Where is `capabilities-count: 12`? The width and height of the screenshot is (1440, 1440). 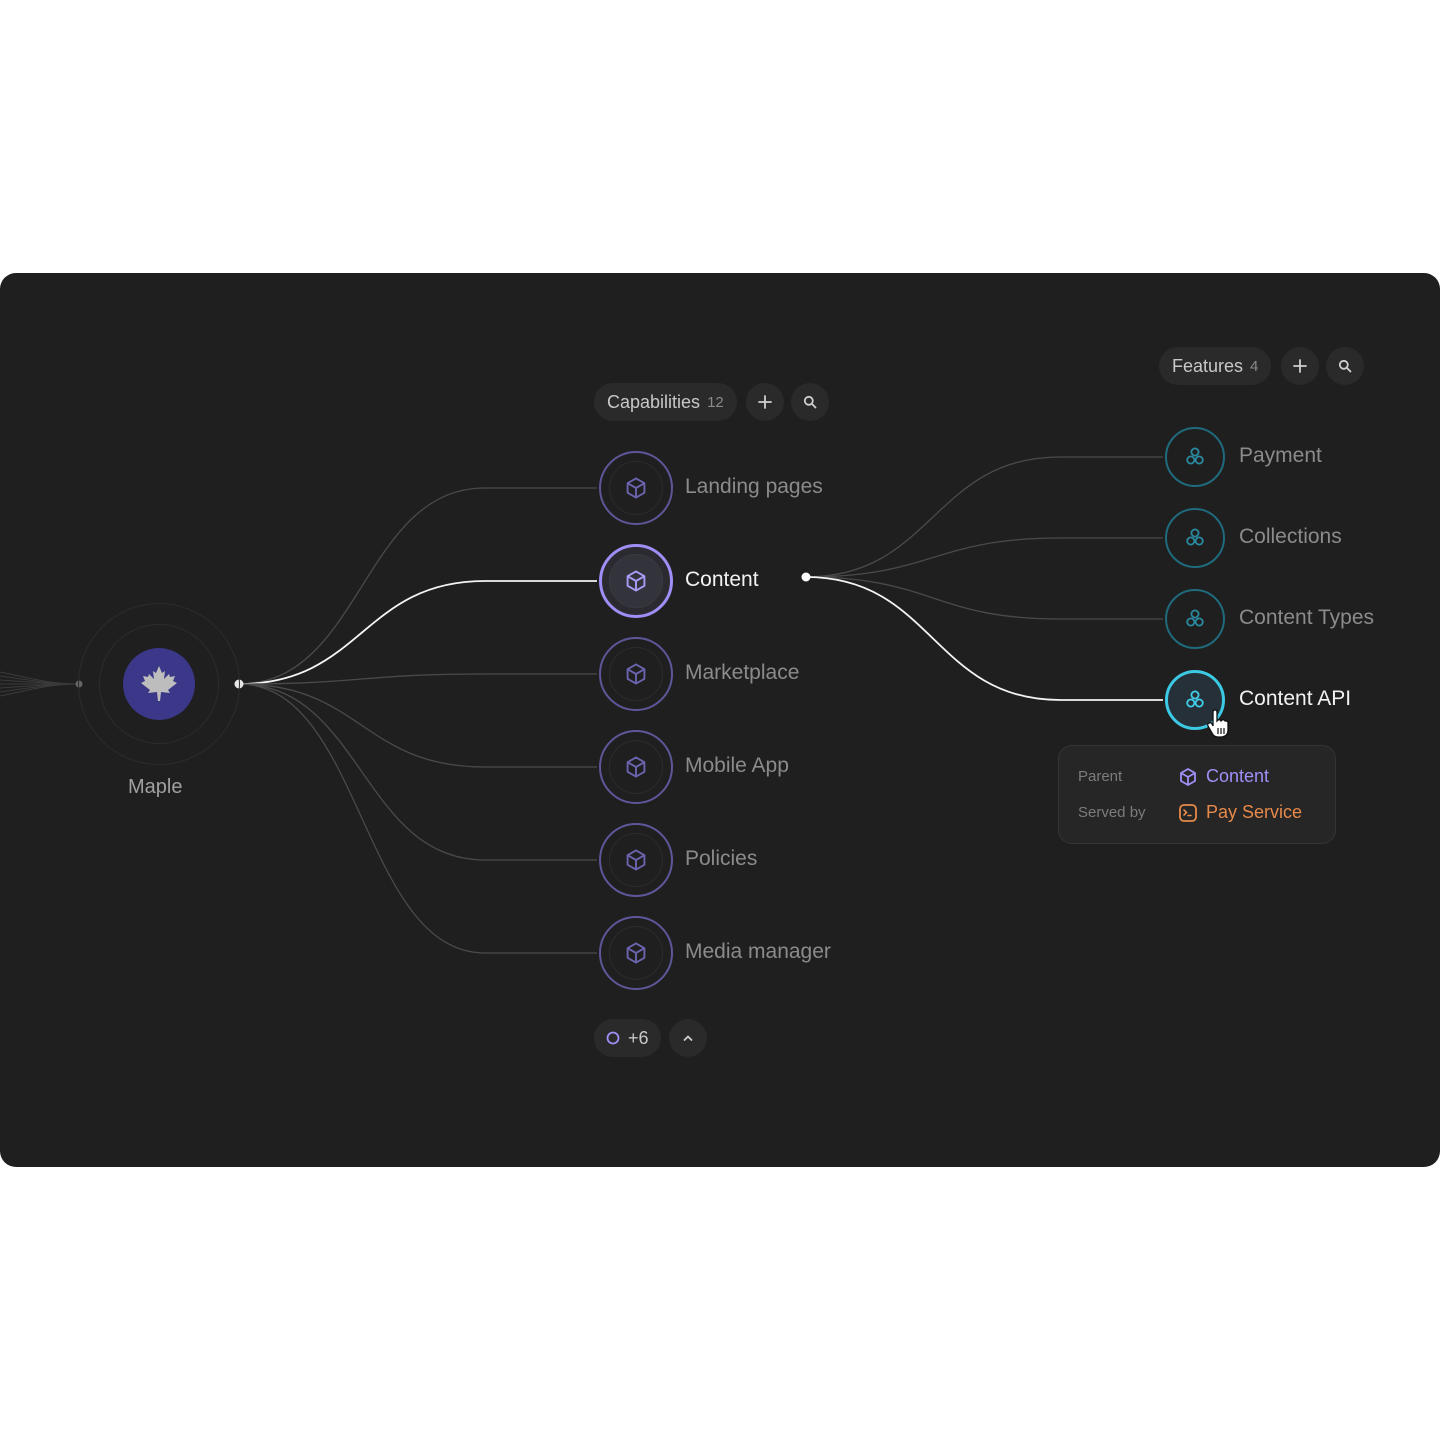
capabilities-count: 12 is located at coordinates (715, 402).